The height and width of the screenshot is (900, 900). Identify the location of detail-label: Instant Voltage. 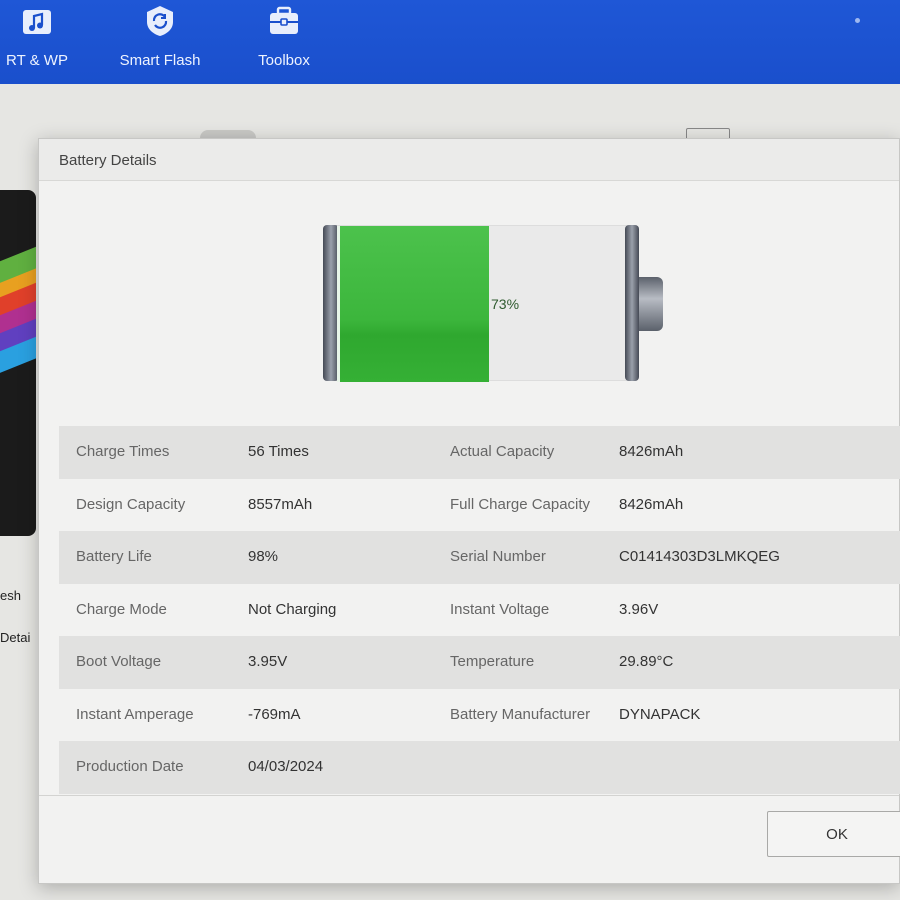
(500, 609).